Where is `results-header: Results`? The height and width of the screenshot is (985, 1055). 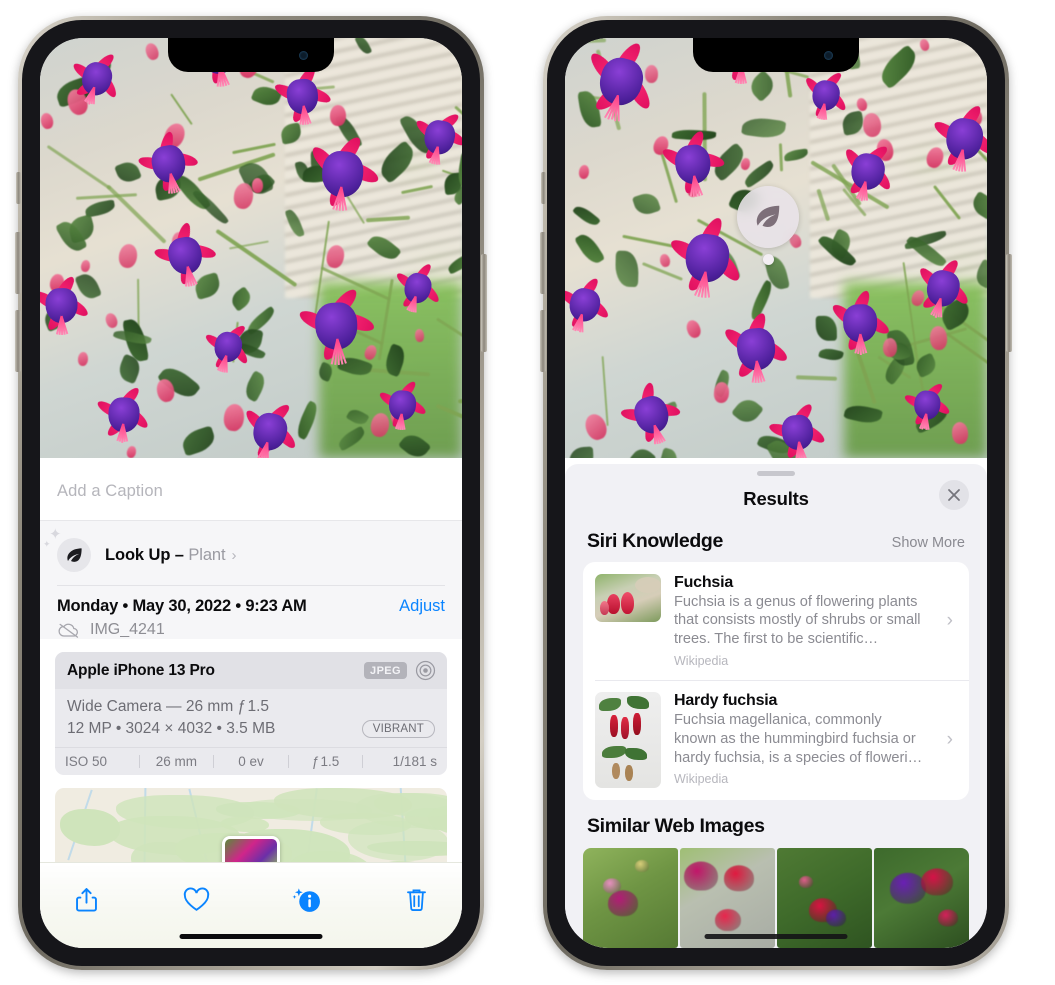 results-header: Results is located at coordinates (776, 499).